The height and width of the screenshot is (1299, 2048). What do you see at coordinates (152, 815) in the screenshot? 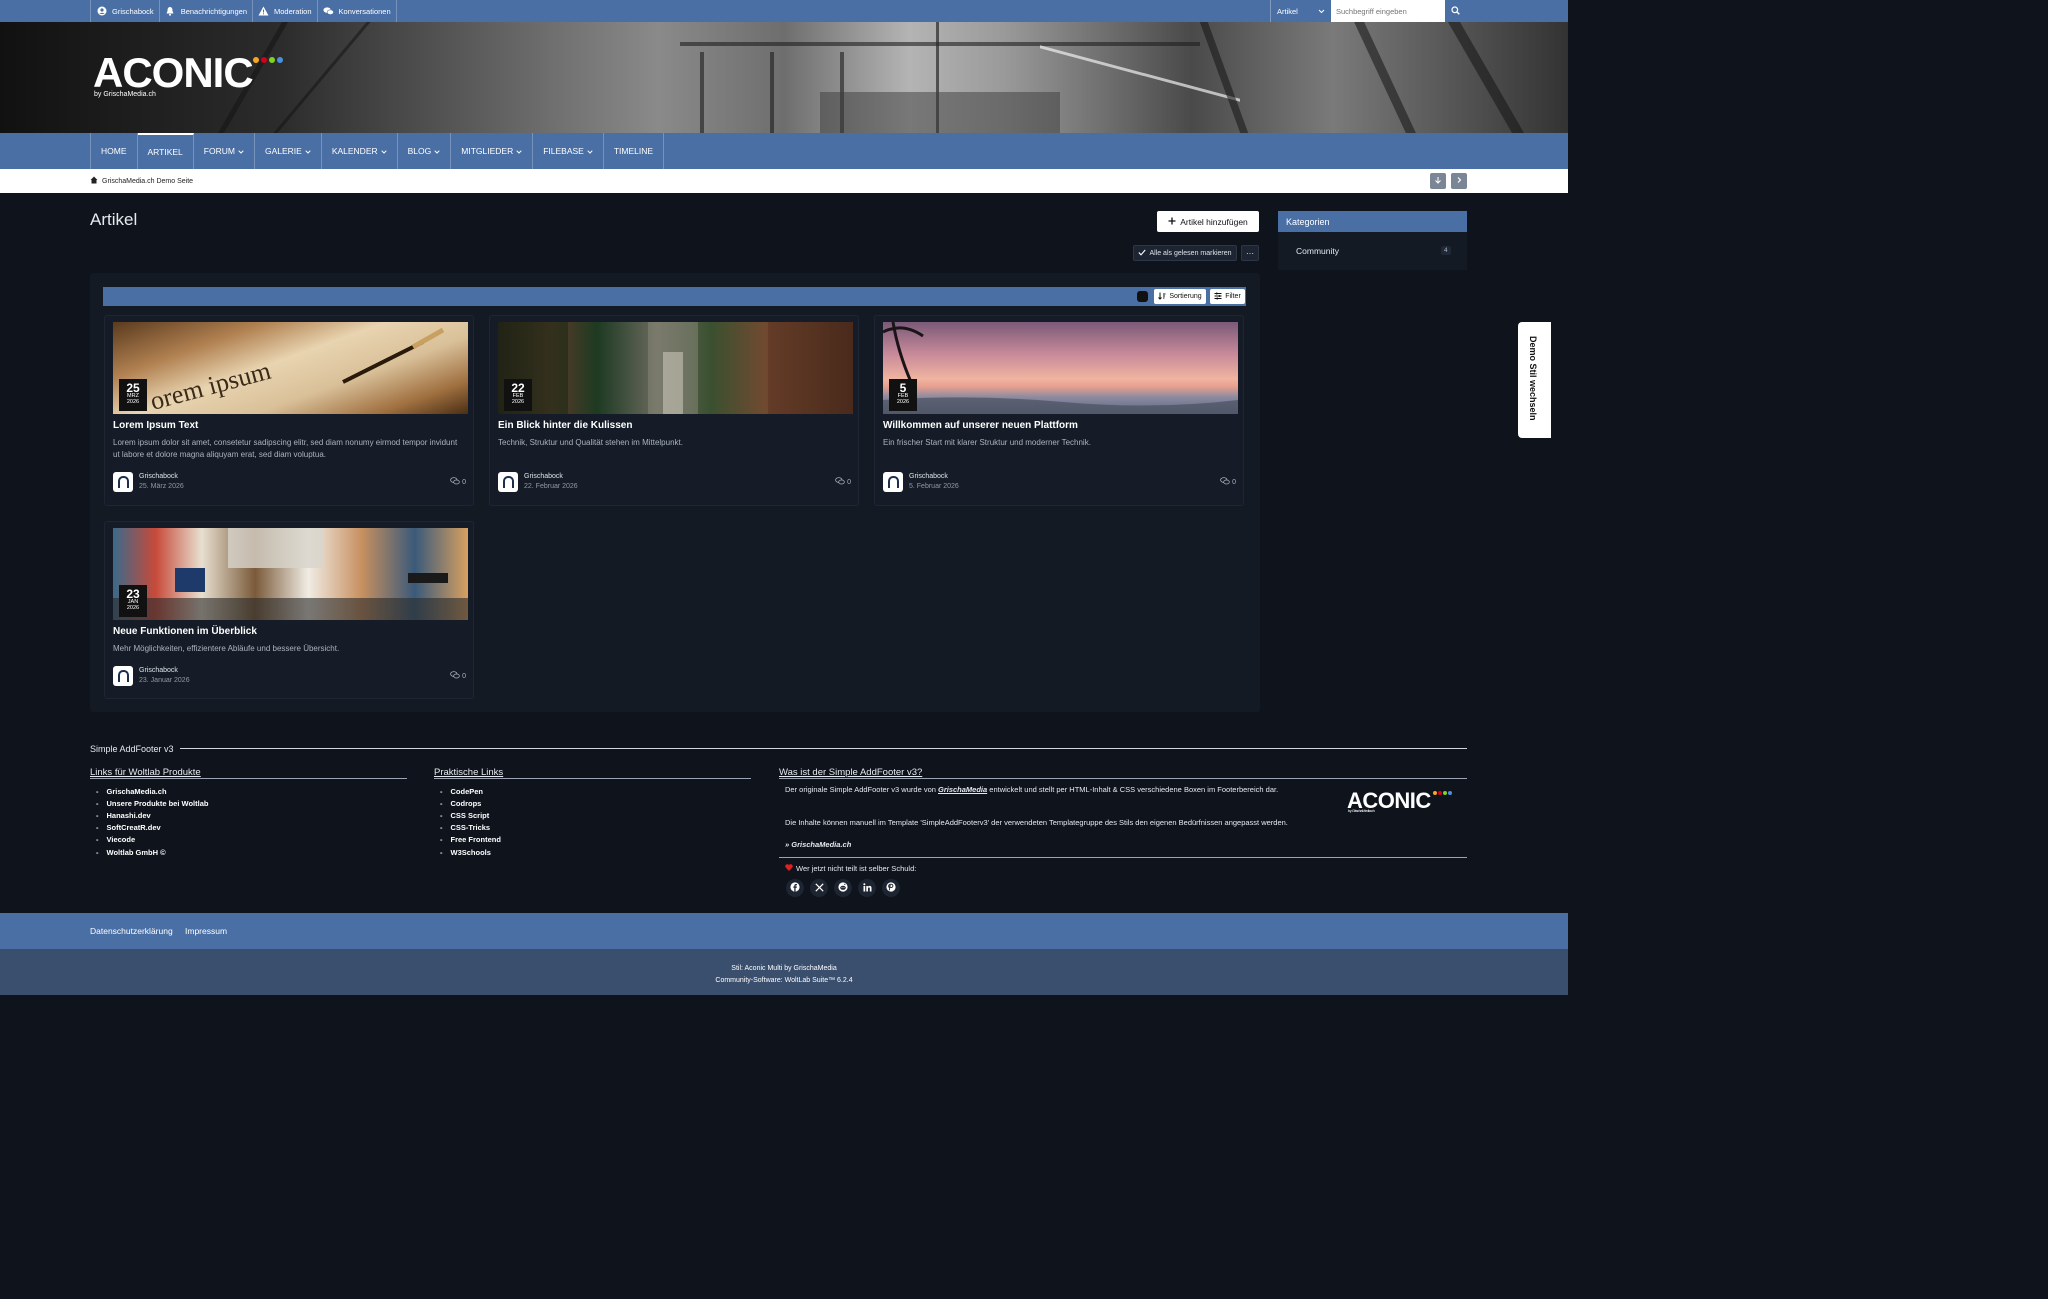
I see `footer-link: Hanashi.dev` at bounding box center [152, 815].